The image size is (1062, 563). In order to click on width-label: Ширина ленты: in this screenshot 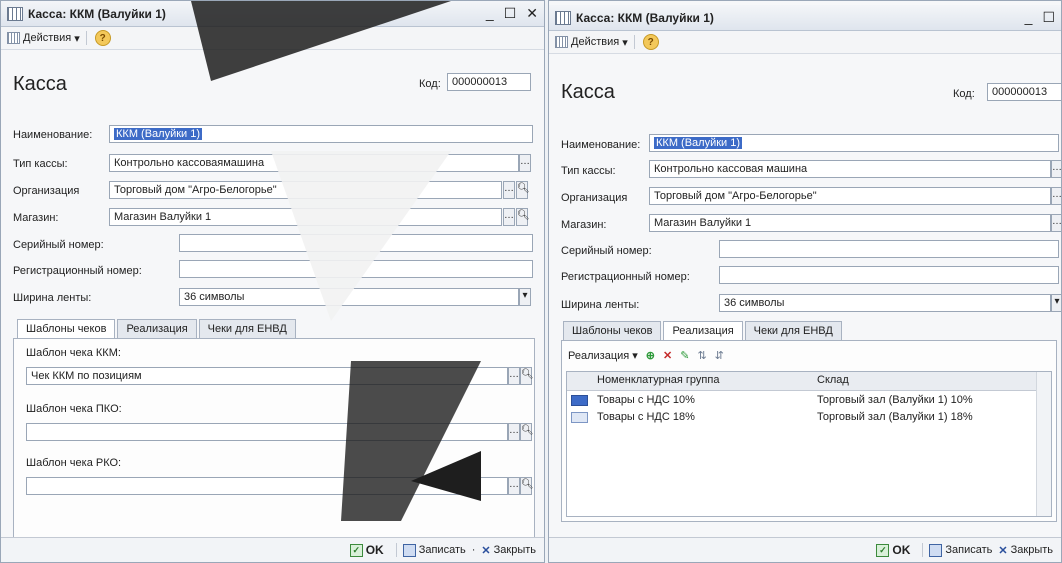, I will do `click(52, 298)`.